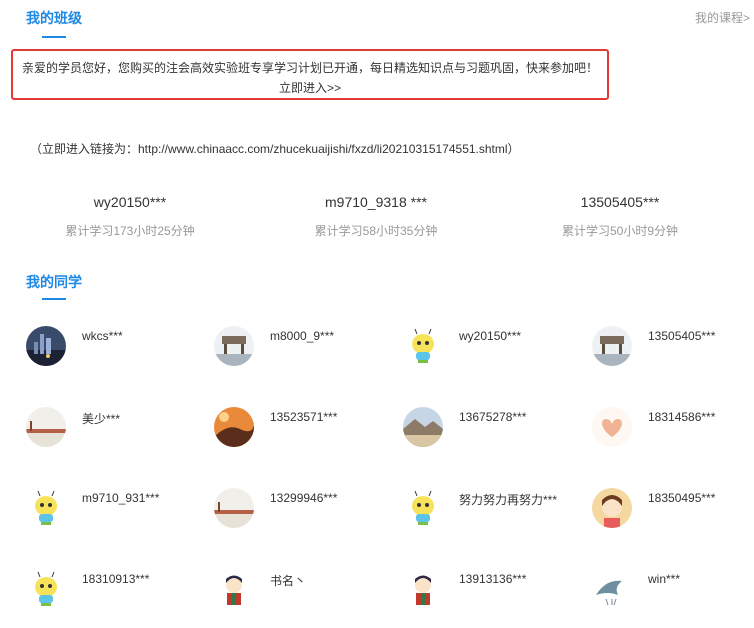  Describe the element at coordinates (493, 417) in the screenshot. I see `classmate-name: 13675278***` at that location.